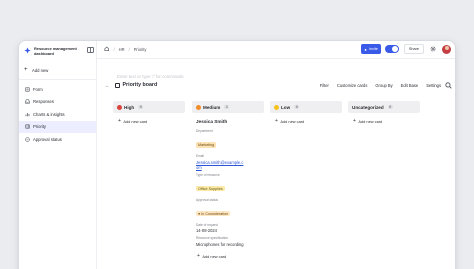 The height and width of the screenshot is (269, 474). I want to click on sidebar-item-form: Form, so click(57, 89).